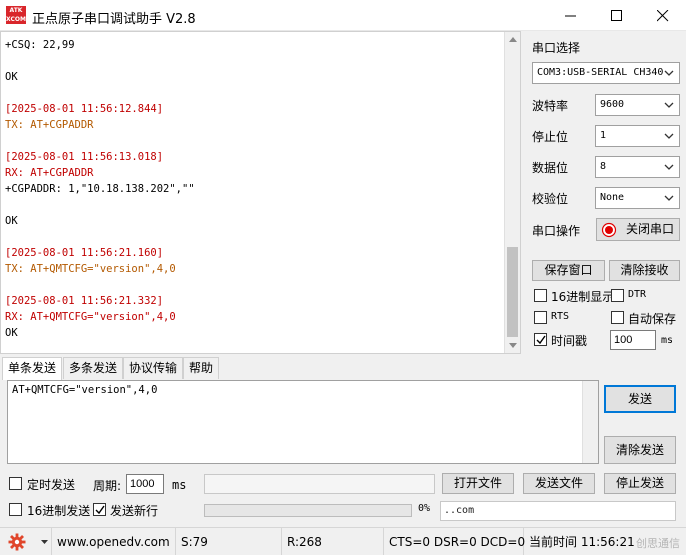 Image resolution: width=686 pixels, height=555 pixels. Describe the element at coordinates (15, 509) in the screenshot. I see `hex-send-checkbox` at that location.